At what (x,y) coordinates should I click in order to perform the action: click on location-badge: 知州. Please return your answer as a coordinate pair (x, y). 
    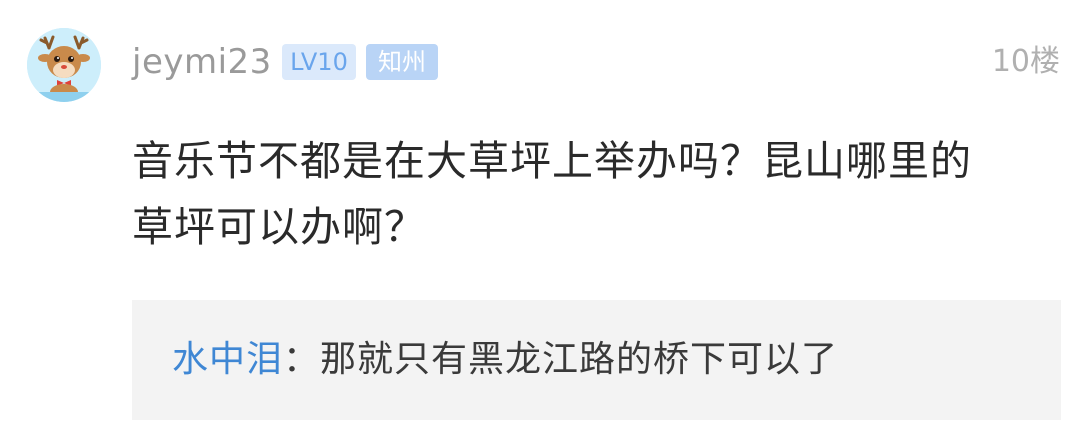
    Looking at the image, I should click on (402, 62).